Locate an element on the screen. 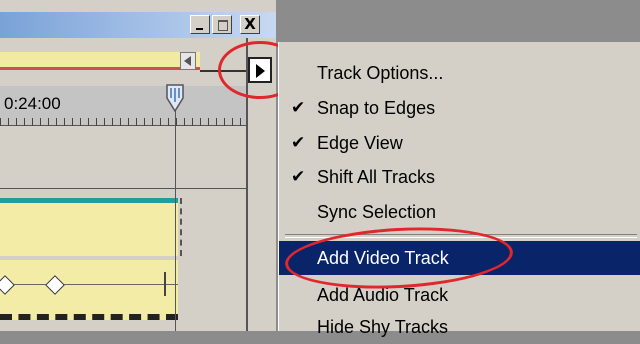 Image resolution: width=640 pixels, height=344 pixels. zoom-slider-track is located at coordinates (100, 61).